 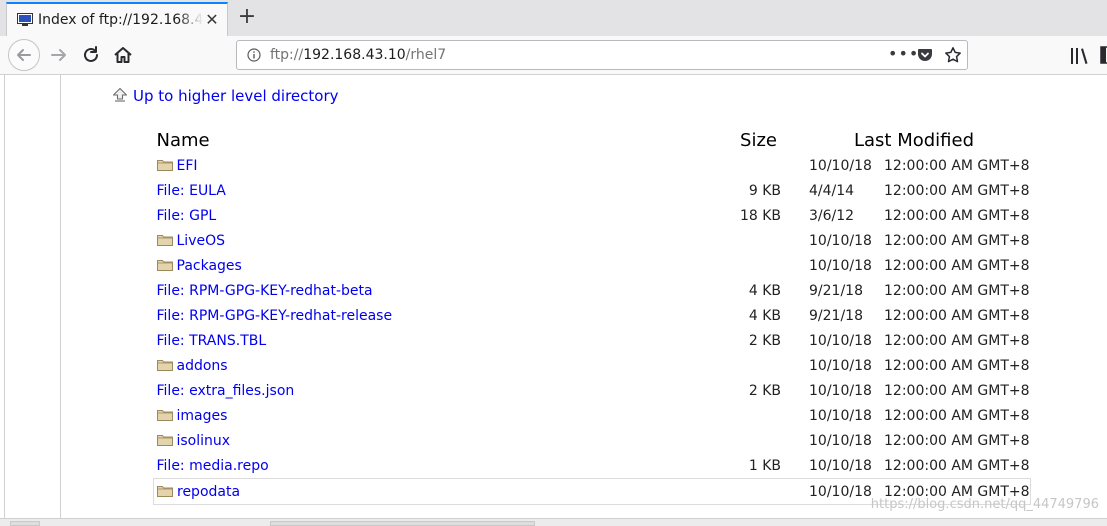 What do you see at coordinates (201, 241) in the screenshot?
I see `folder-link: LiveOS` at bounding box center [201, 241].